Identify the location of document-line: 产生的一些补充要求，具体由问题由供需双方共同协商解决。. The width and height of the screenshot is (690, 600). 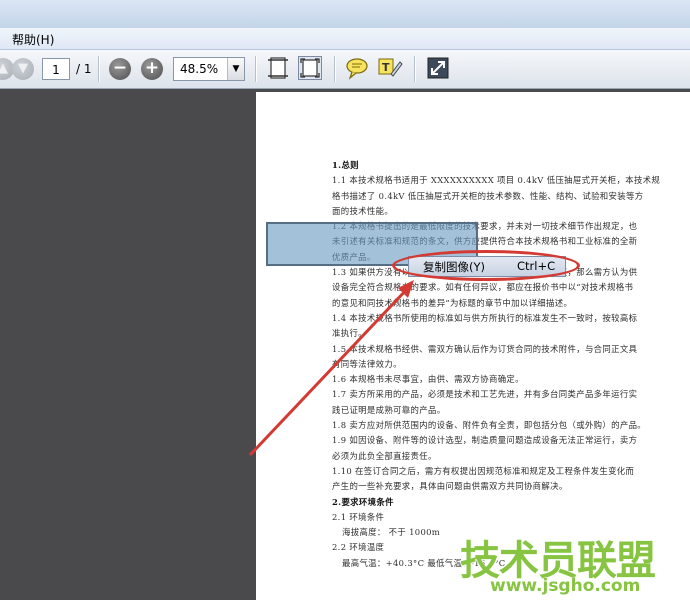
(450, 486).